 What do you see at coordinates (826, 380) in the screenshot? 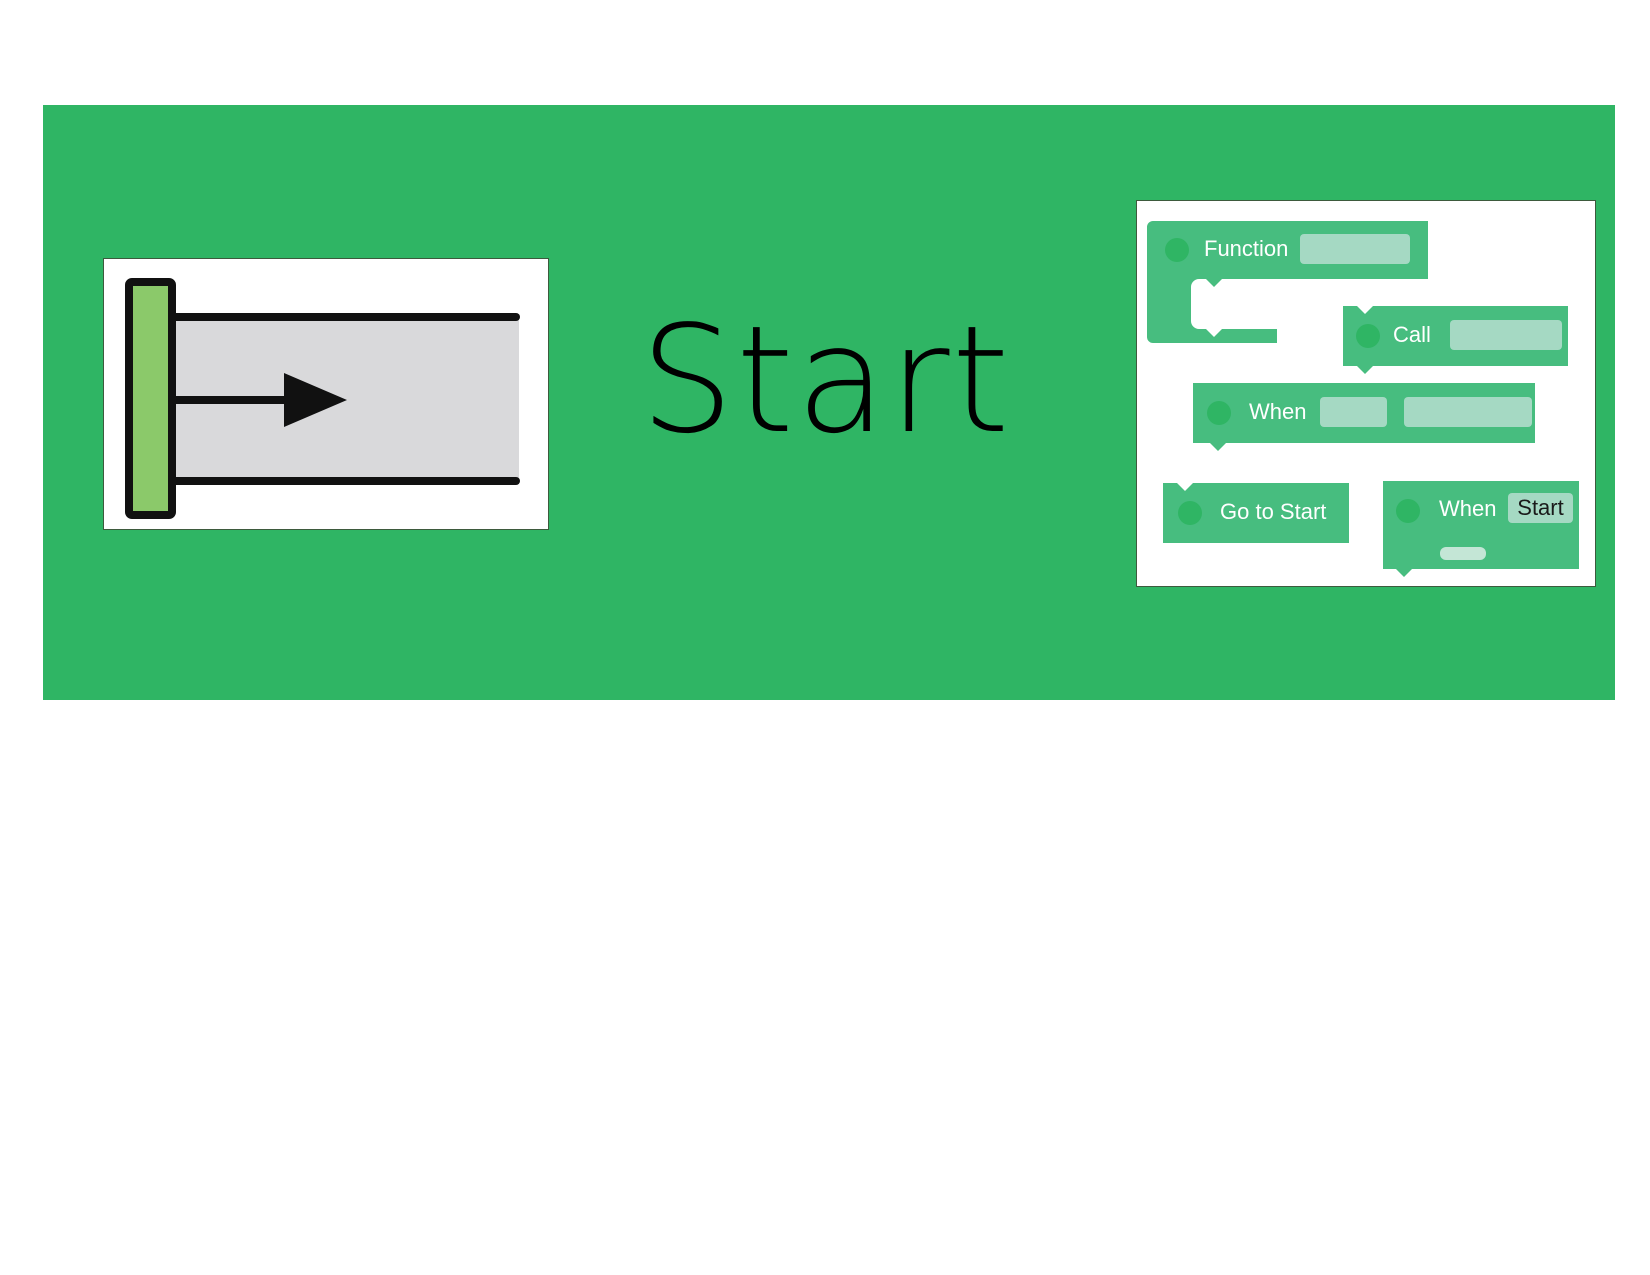
I see `card-title: Start` at bounding box center [826, 380].